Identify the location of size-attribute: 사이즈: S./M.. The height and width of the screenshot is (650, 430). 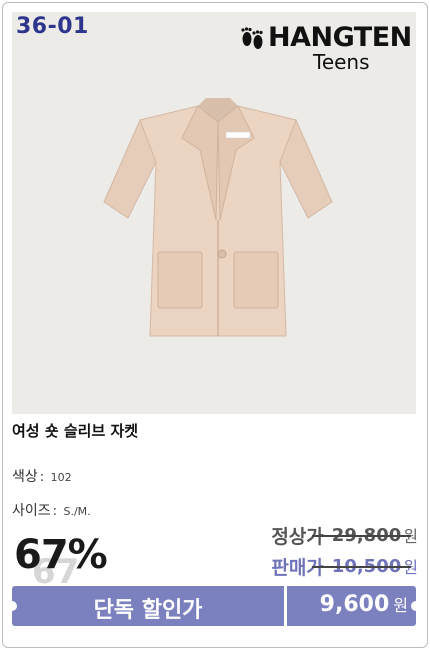
(51, 510).